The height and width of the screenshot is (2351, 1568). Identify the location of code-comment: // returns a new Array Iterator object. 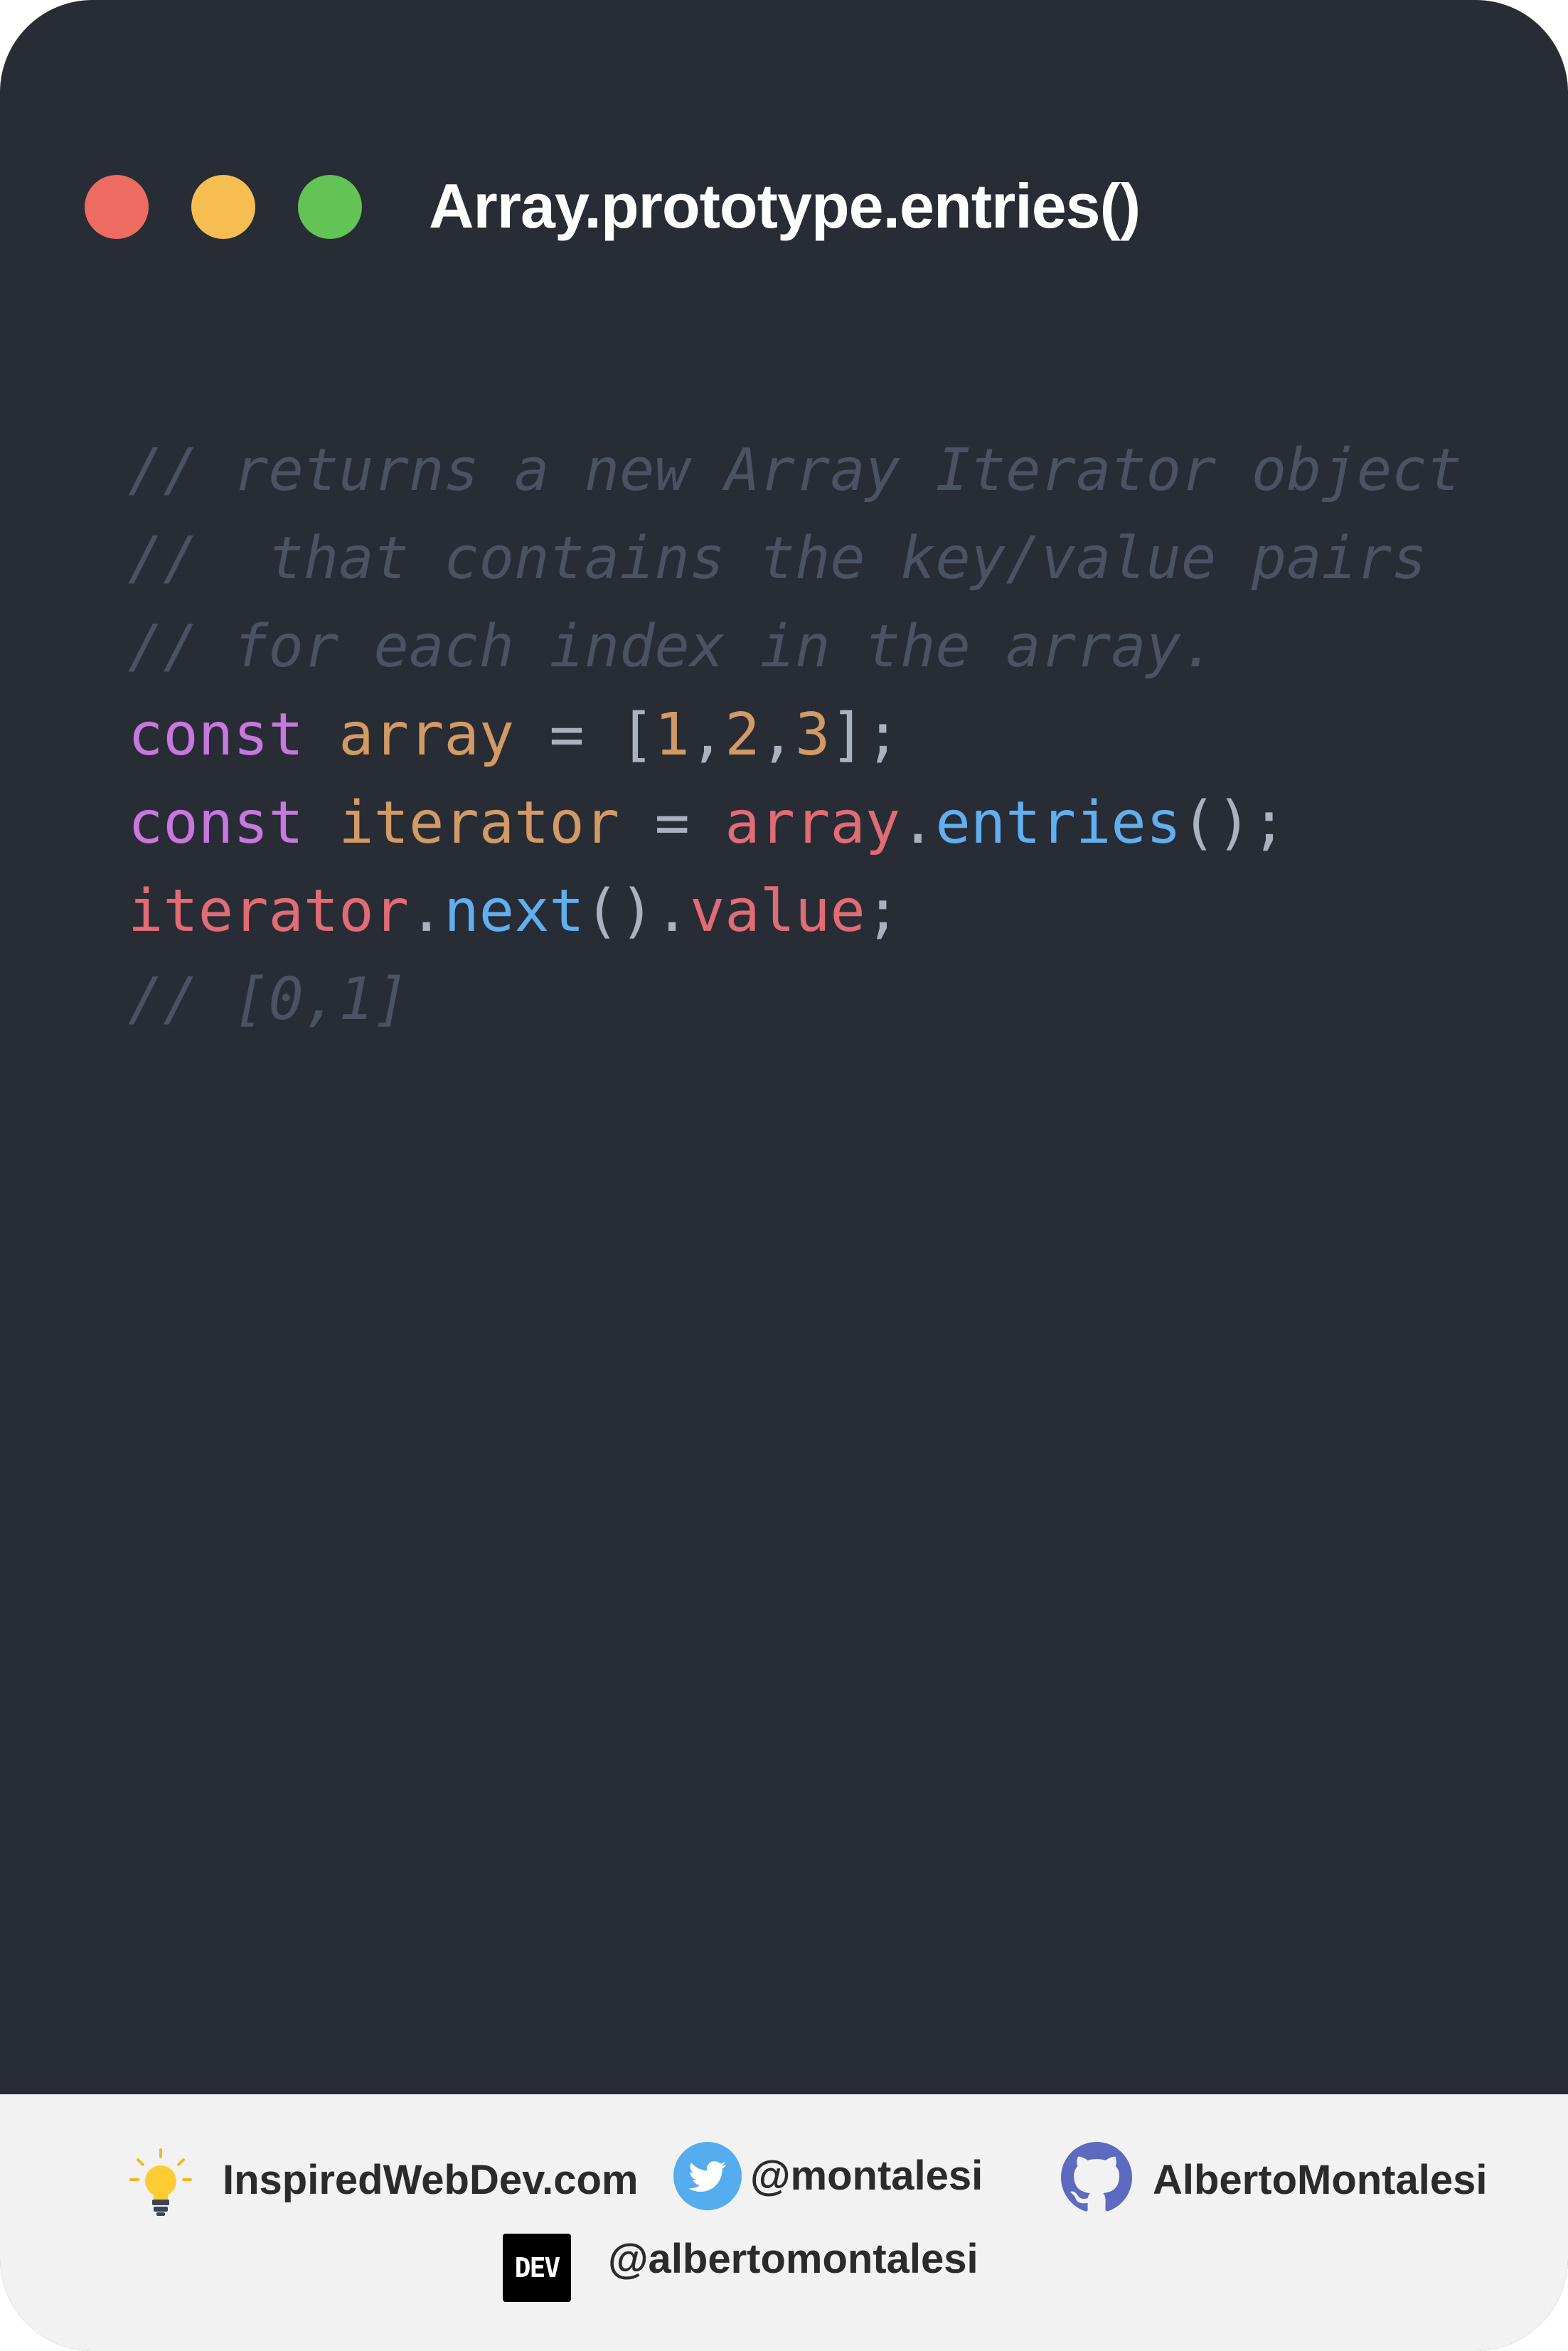
(795, 470).